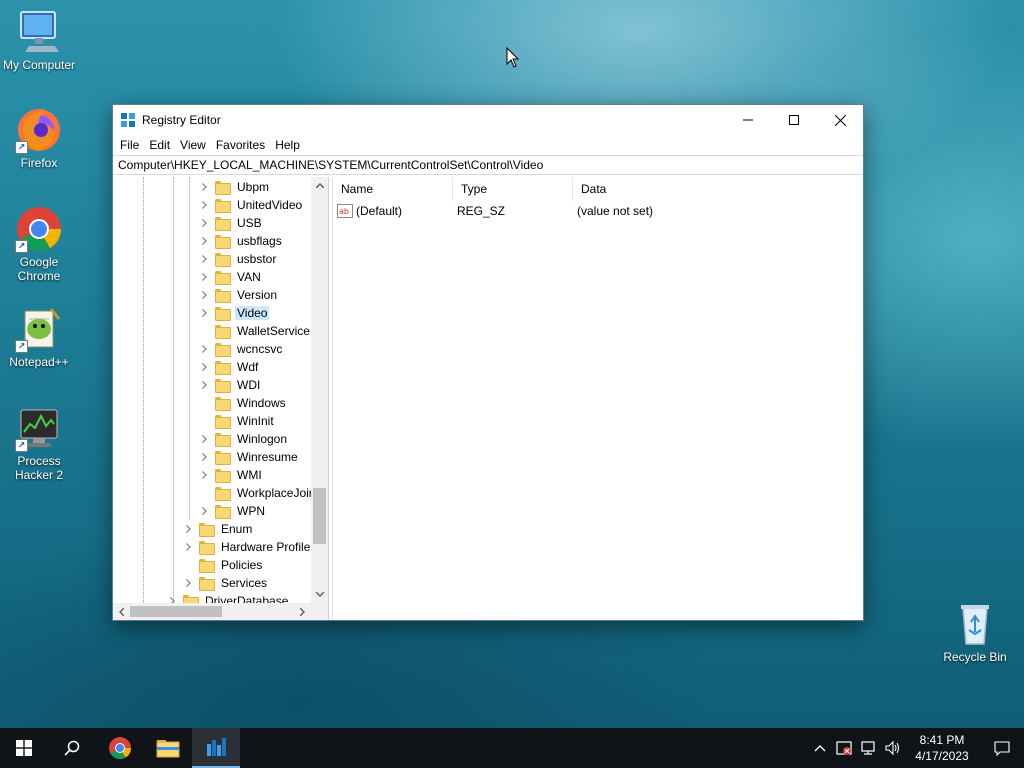 This screenshot has height=768, width=1024. Describe the element at coordinates (251, 205) in the screenshot. I see `tree-item: UnitedVideo` at that location.